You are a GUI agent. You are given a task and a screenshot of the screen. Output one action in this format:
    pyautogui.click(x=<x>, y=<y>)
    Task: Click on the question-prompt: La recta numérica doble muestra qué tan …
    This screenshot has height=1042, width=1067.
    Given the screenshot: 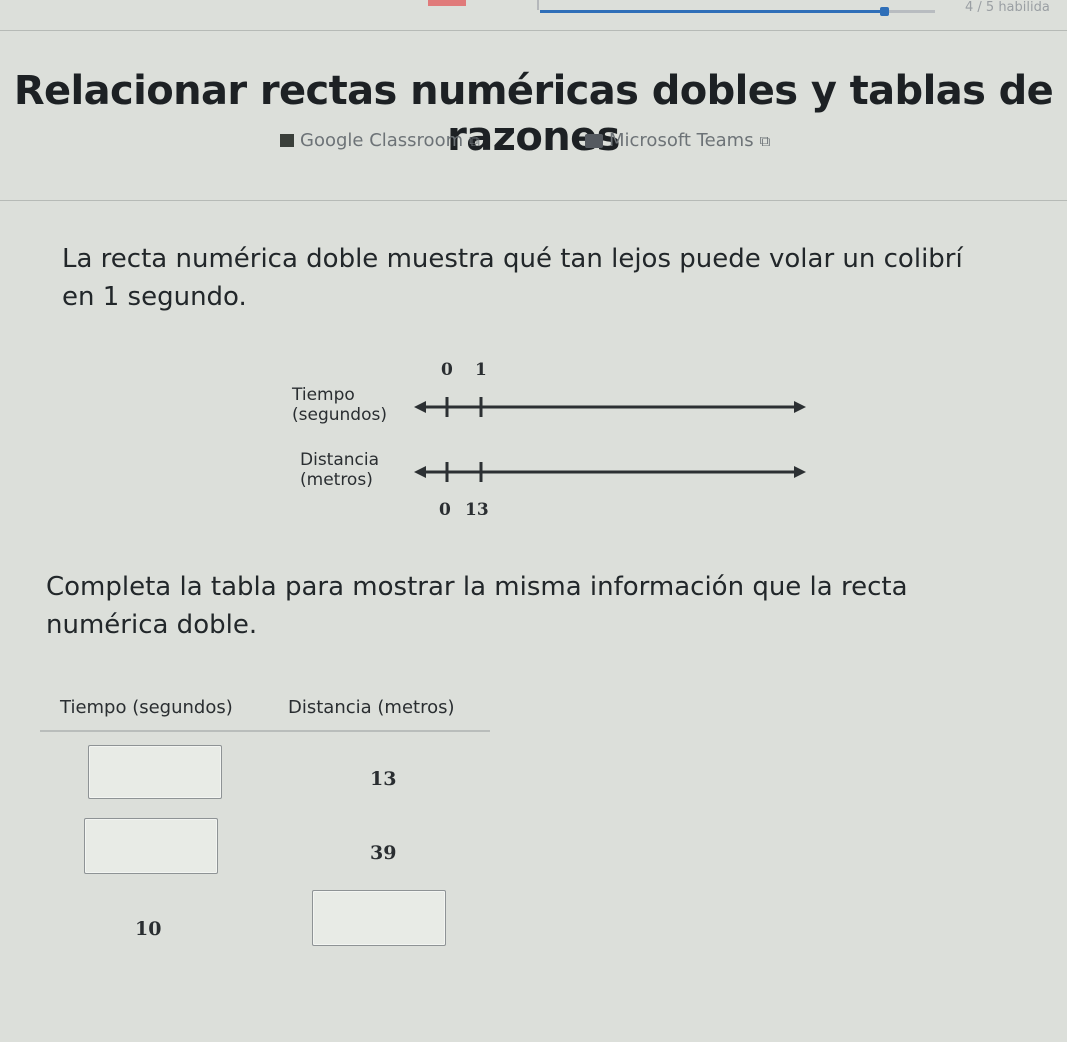 What is the action you would take?
    pyautogui.click(x=512, y=278)
    